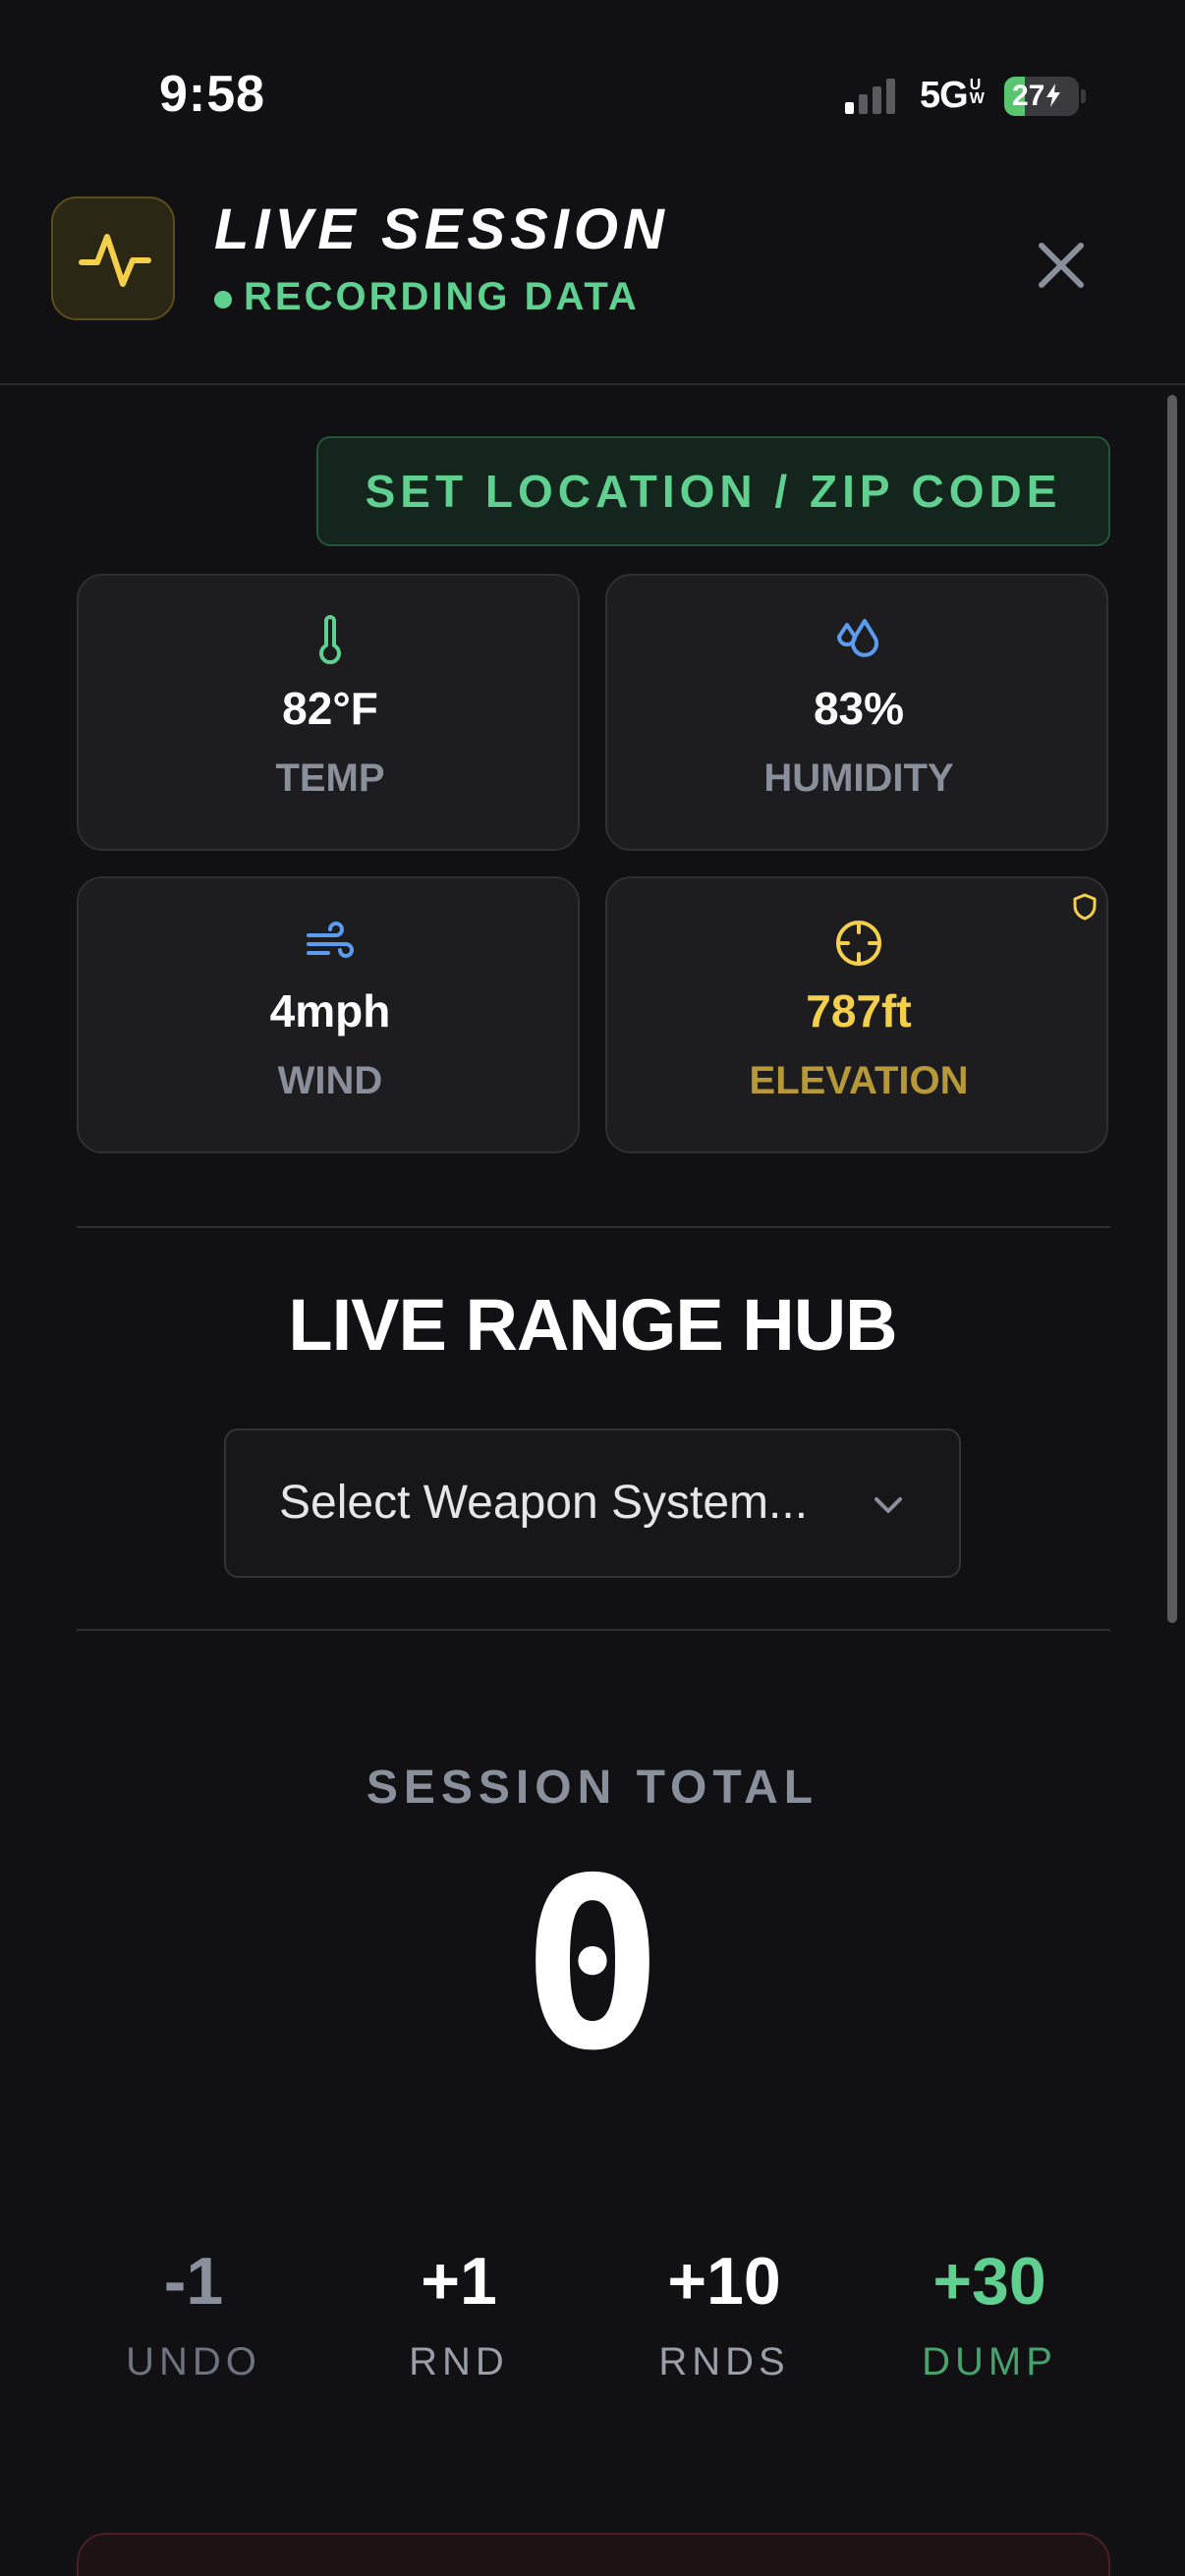  Describe the element at coordinates (194, 2281) in the screenshot. I see `undo-value: -1` at that location.